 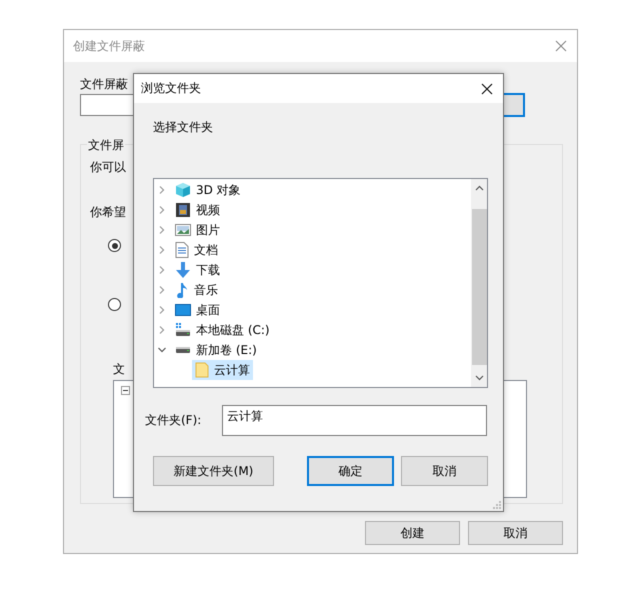 What do you see at coordinates (183, 190) in the screenshot?
I see `cube-icon` at bounding box center [183, 190].